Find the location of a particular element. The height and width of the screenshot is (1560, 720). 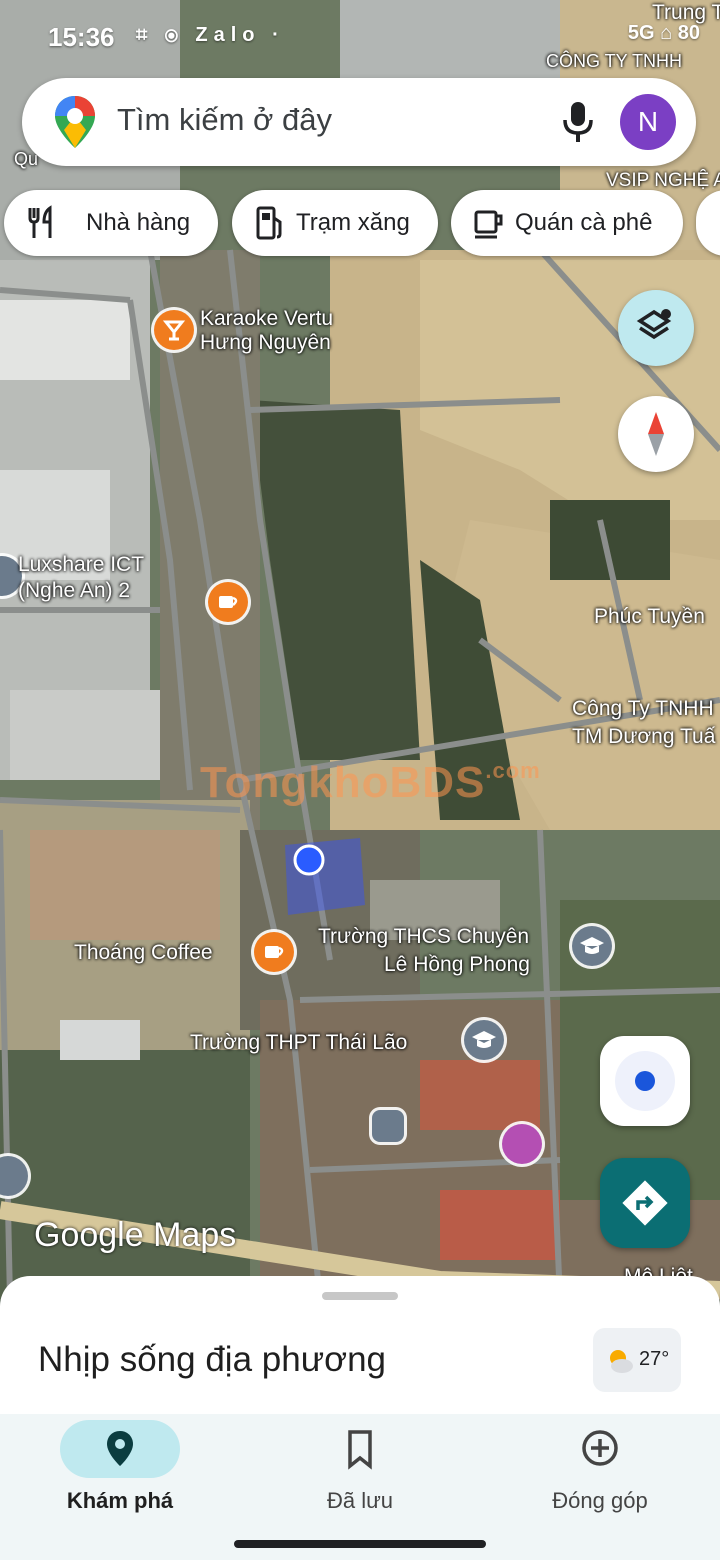

drag-handle is located at coordinates (360, 1296).